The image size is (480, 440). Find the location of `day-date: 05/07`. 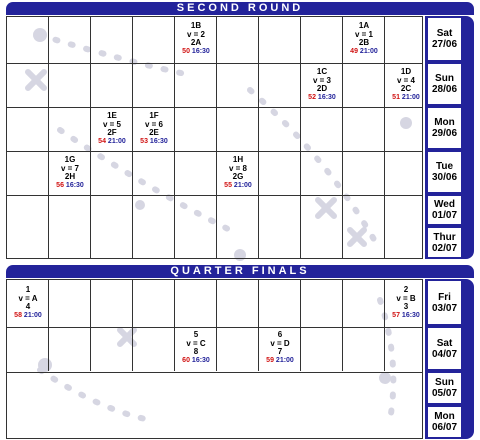

day-date: 05/07 is located at coordinates (444, 393).